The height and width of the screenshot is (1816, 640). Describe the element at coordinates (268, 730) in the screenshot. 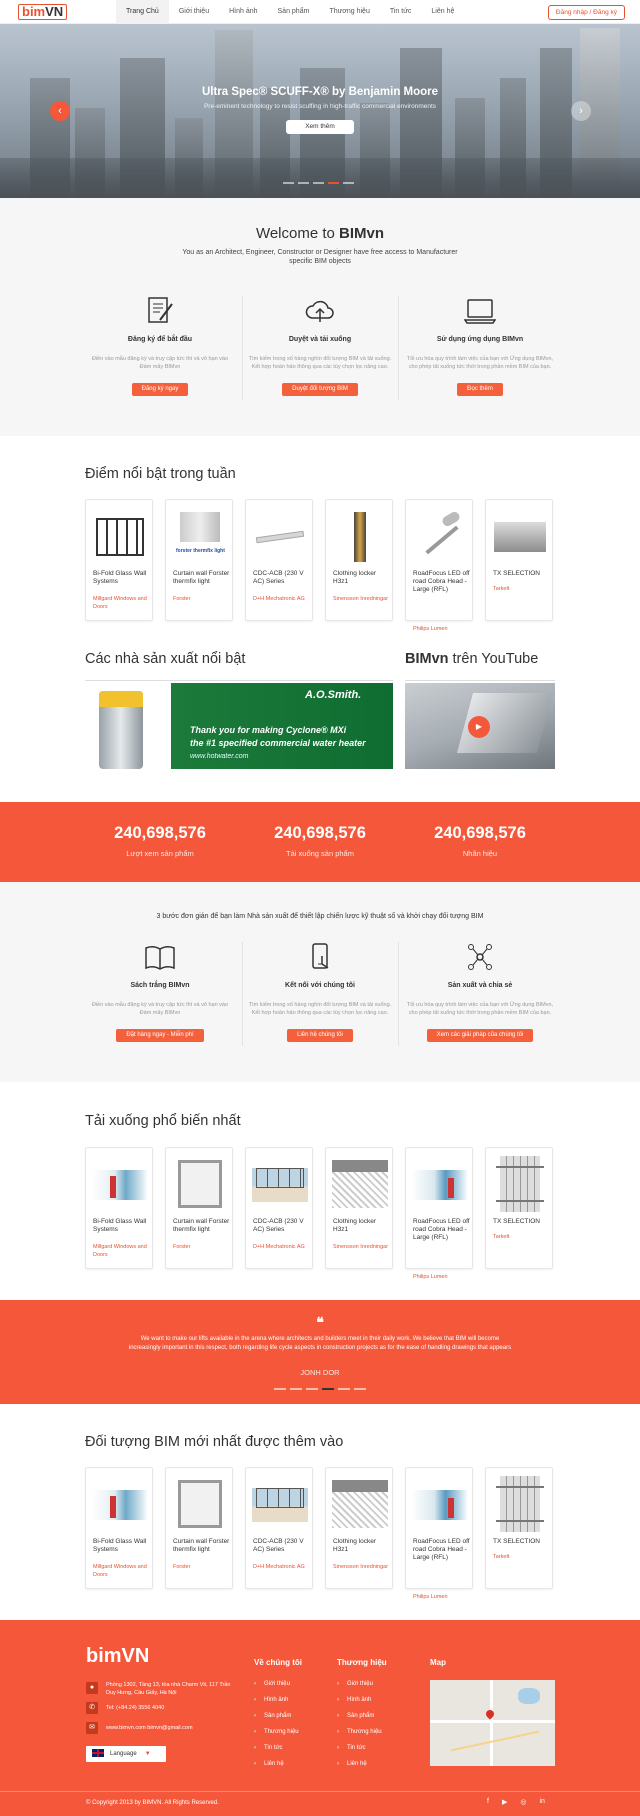

I see `banner-line: Thank you for making Cyclone® MXi` at that location.